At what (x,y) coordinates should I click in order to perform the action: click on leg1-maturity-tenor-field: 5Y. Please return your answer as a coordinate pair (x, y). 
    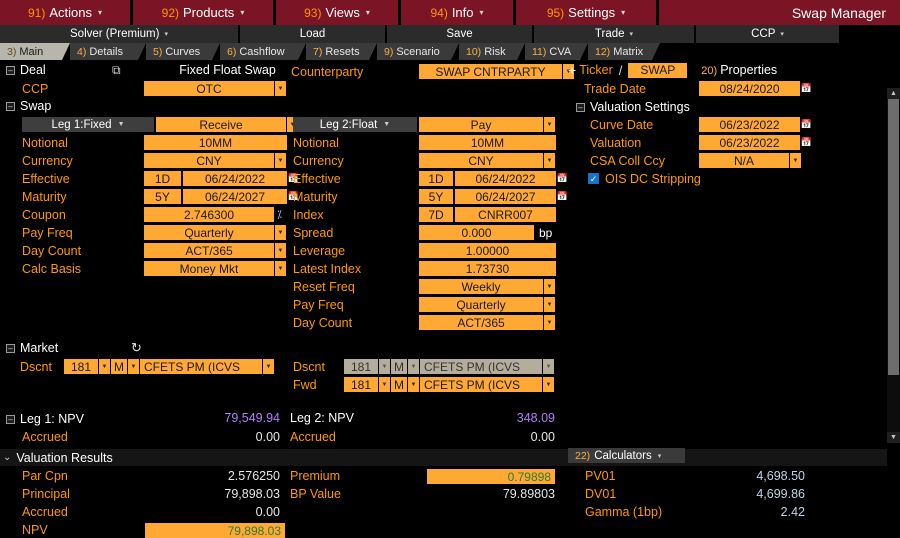
    Looking at the image, I should click on (162, 196).